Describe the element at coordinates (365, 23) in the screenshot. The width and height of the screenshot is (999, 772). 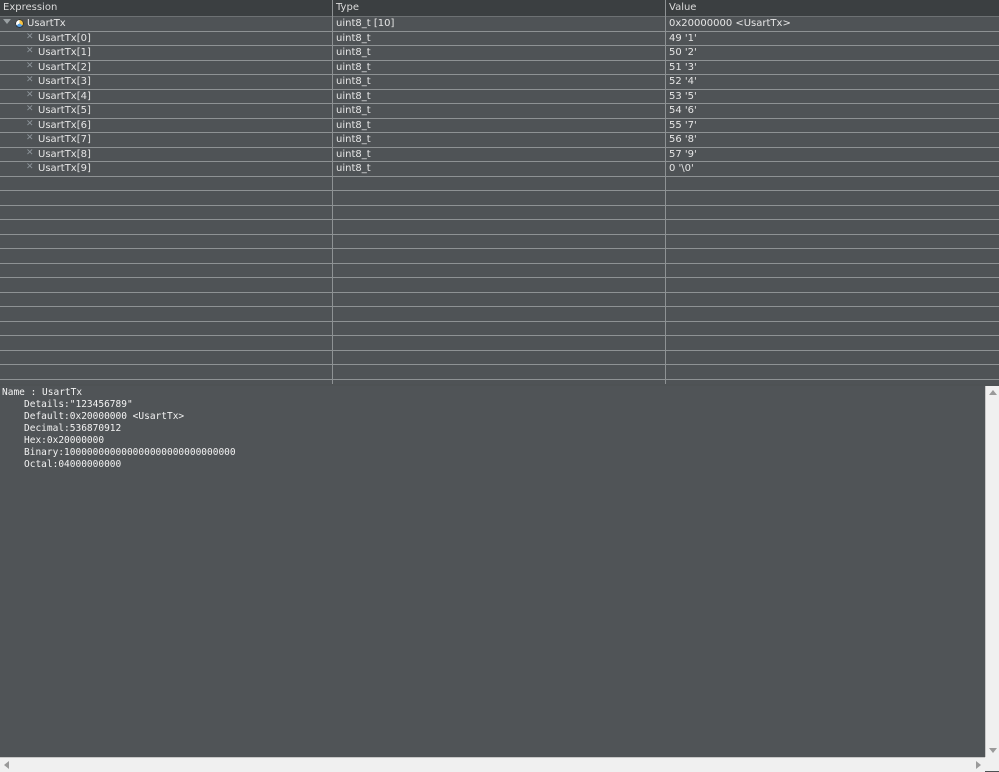
I see `type-cell: uint8_t [10]` at that location.